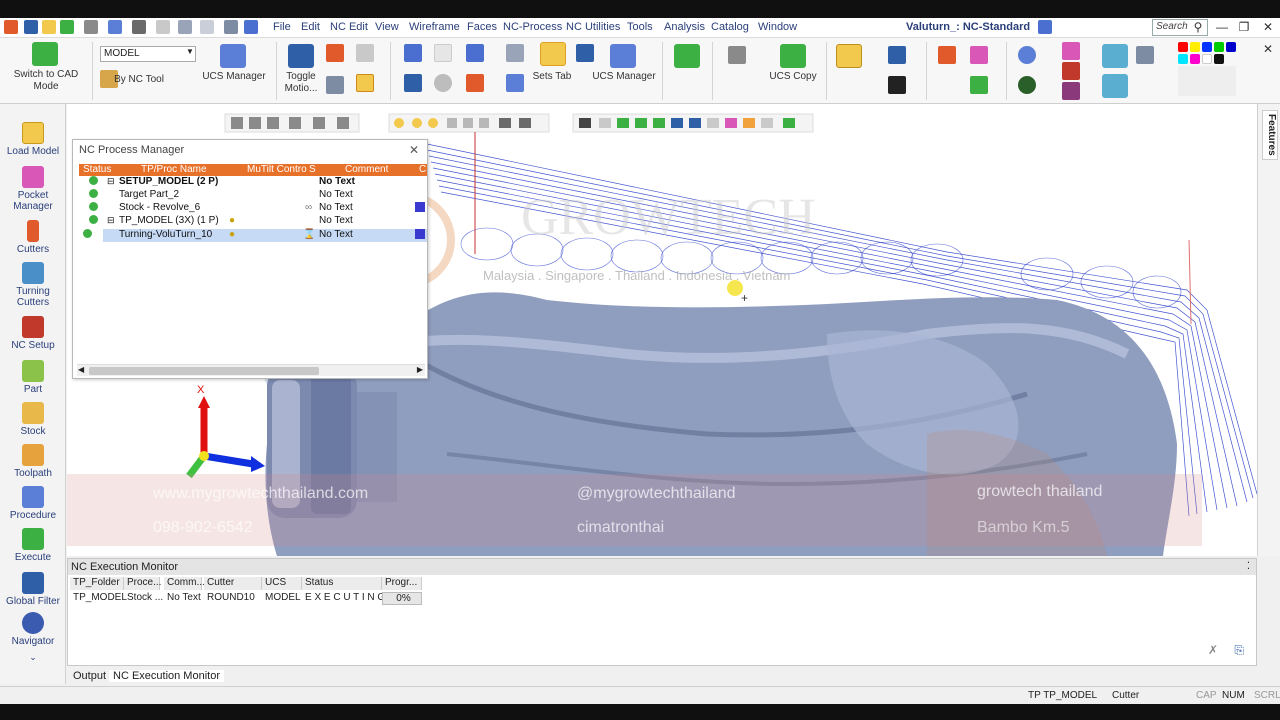 Image resolution: width=1280 pixels, height=720 pixels. What do you see at coordinates (319, 123) in the screenshot?
I see `rect-select-icon` at bounding box center [319, 123].